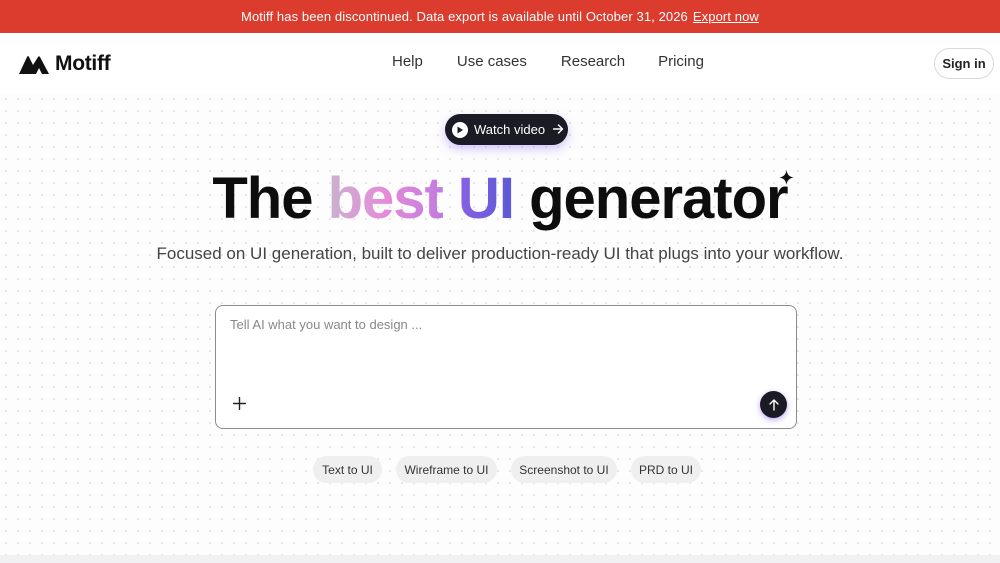 The image size is (1000, 563). Describe the element at coordinates (83, 63) in the screenshot. I see `logo-text: Motiff` at that location.